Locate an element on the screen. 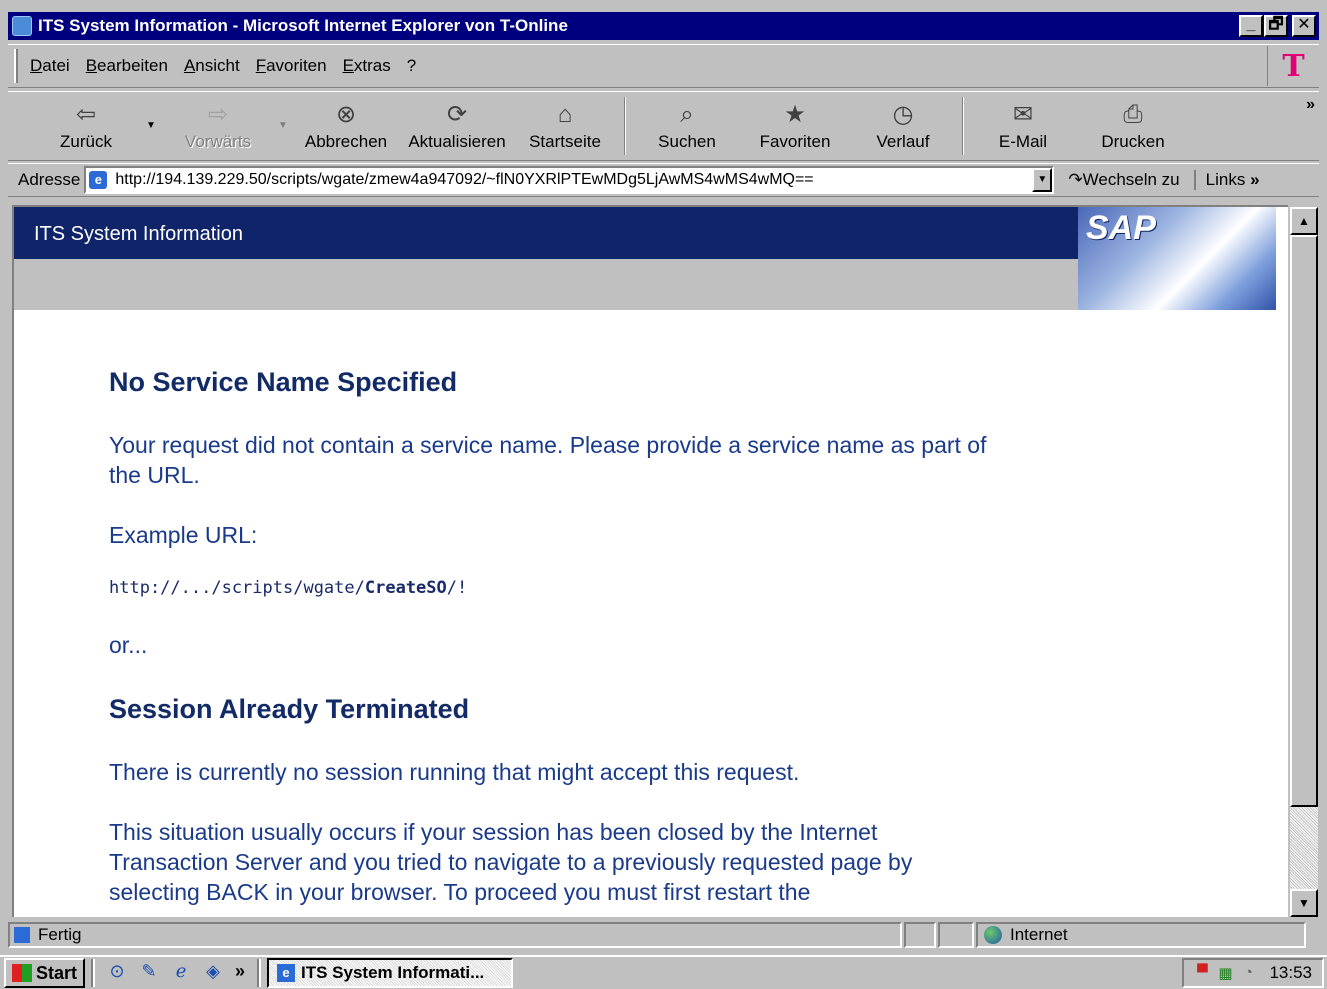 The width and height of the screenshot is (1327, 989). menu-ansicht: Ansicht is located at coordinates (212, 66).